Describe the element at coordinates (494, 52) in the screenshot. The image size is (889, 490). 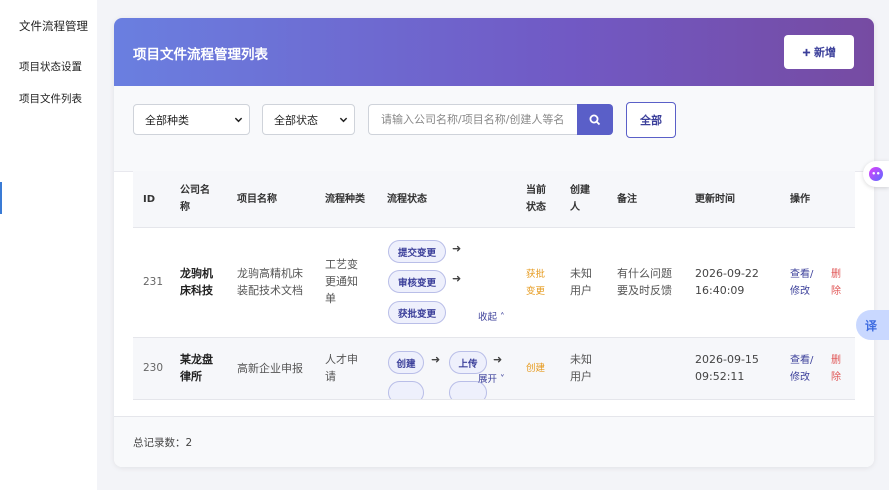
I see `card-header: 项目文件流程管理列表 新增` at that location.